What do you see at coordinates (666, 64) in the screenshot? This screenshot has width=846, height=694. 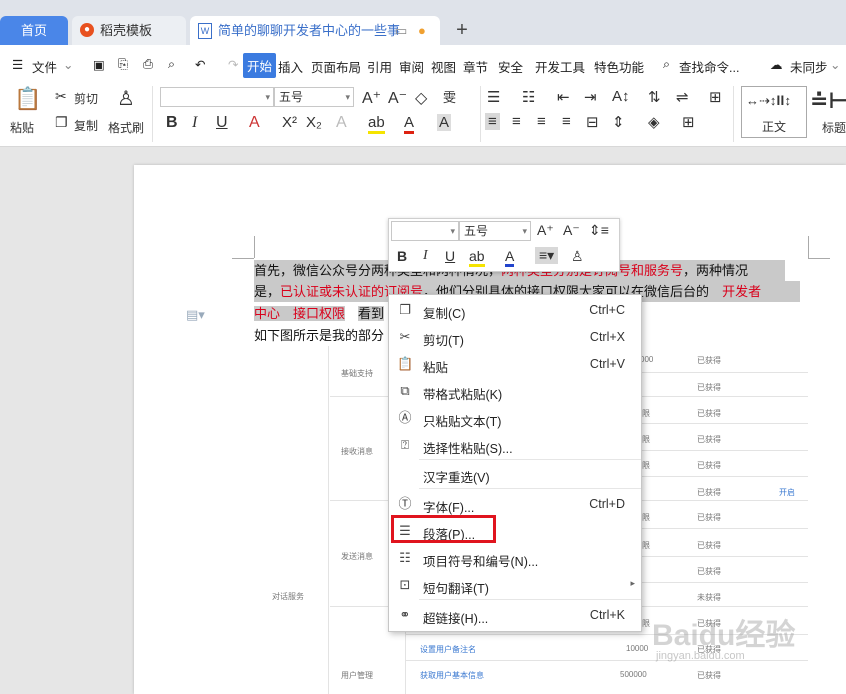 I see `search-icon: ⌕` at bounding box center [666, 64].